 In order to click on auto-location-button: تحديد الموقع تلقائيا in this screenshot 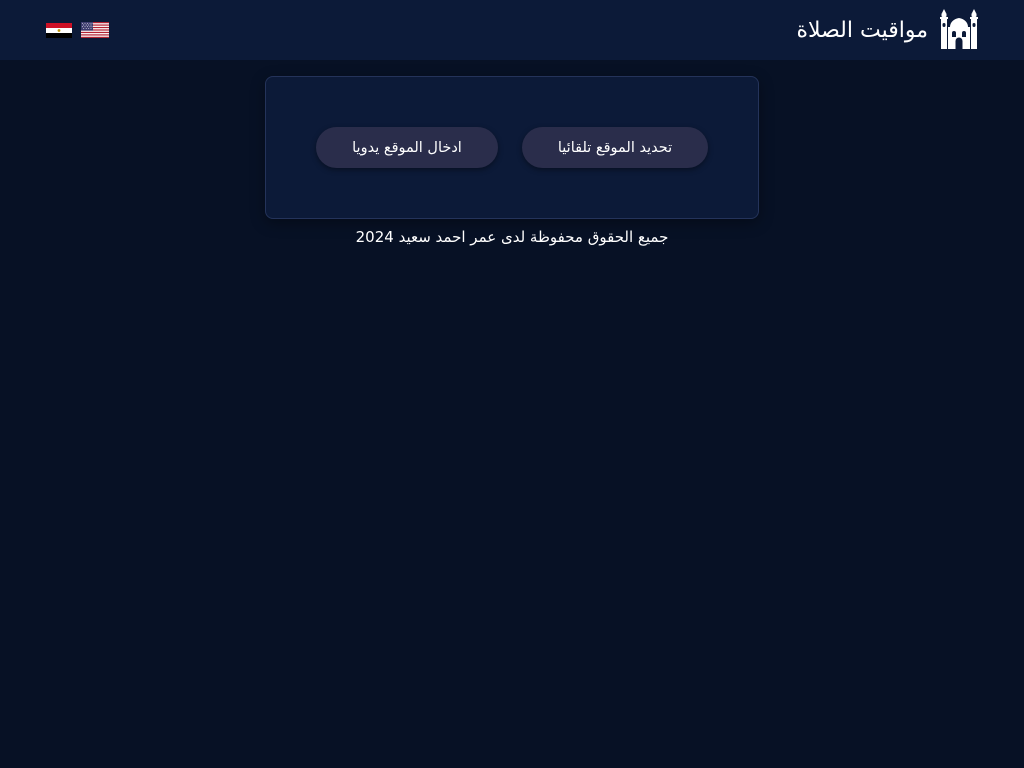, I will do `click(615, 147)`.